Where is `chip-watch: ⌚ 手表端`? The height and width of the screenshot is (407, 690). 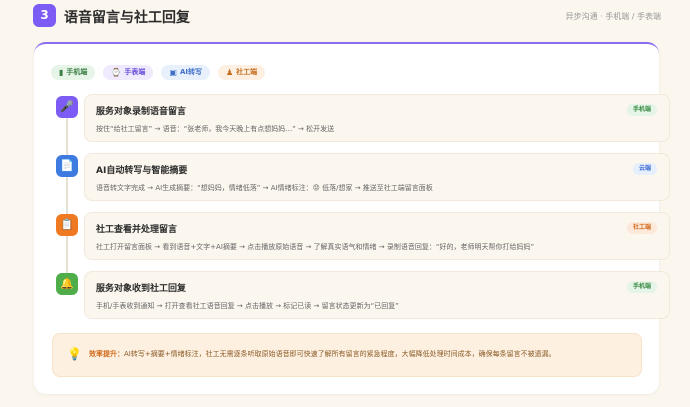 chip-watch: ⌚ 手表端 is located at coordinates (128, 72).